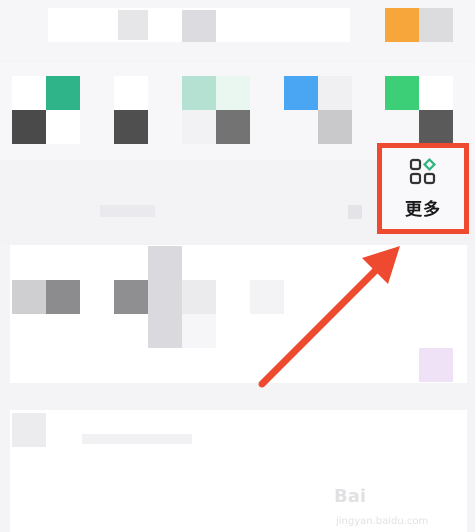 Image resolution: width=475 pixels, height=532 pixels. I want to click on watermark: Bai jingyan.baidu.com, so click(381, 506).